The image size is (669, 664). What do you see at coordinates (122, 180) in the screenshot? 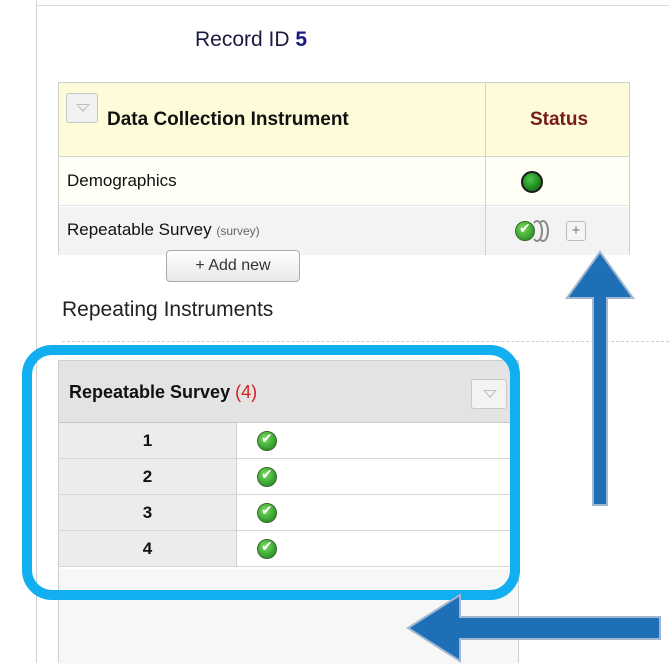
I see `instrument-name-demographics: Demographics` at bounding box center [122, 180].